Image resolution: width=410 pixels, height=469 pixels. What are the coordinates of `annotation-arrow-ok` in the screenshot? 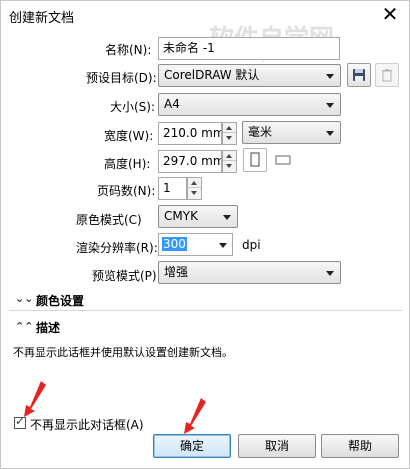 It's located at (195, 416).